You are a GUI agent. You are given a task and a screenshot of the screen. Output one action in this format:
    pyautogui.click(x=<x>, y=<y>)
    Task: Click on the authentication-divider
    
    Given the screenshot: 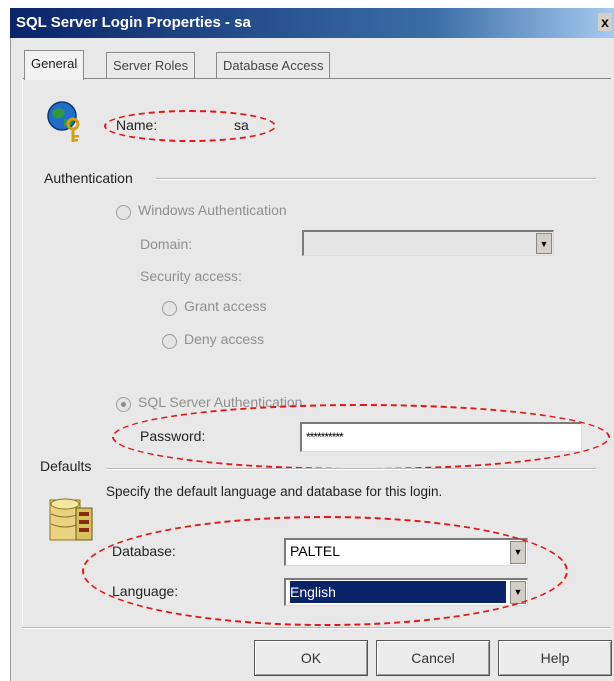 What is the action you would take?
    pyautogui.click(x=376, y=179)
    